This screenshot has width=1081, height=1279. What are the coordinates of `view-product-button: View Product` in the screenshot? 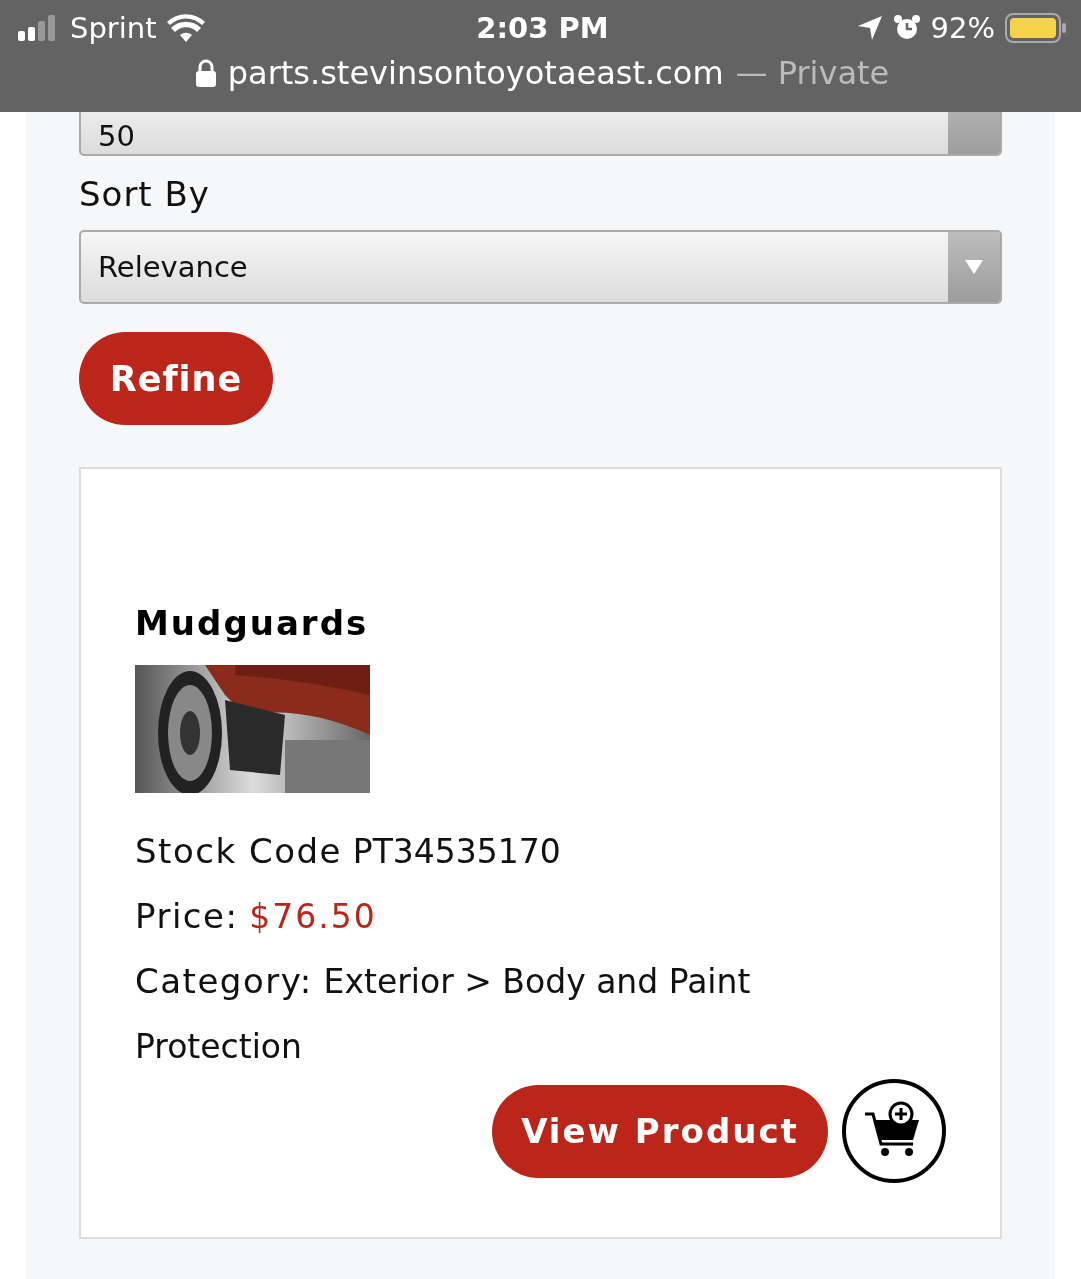 It's located at (660, 1131).